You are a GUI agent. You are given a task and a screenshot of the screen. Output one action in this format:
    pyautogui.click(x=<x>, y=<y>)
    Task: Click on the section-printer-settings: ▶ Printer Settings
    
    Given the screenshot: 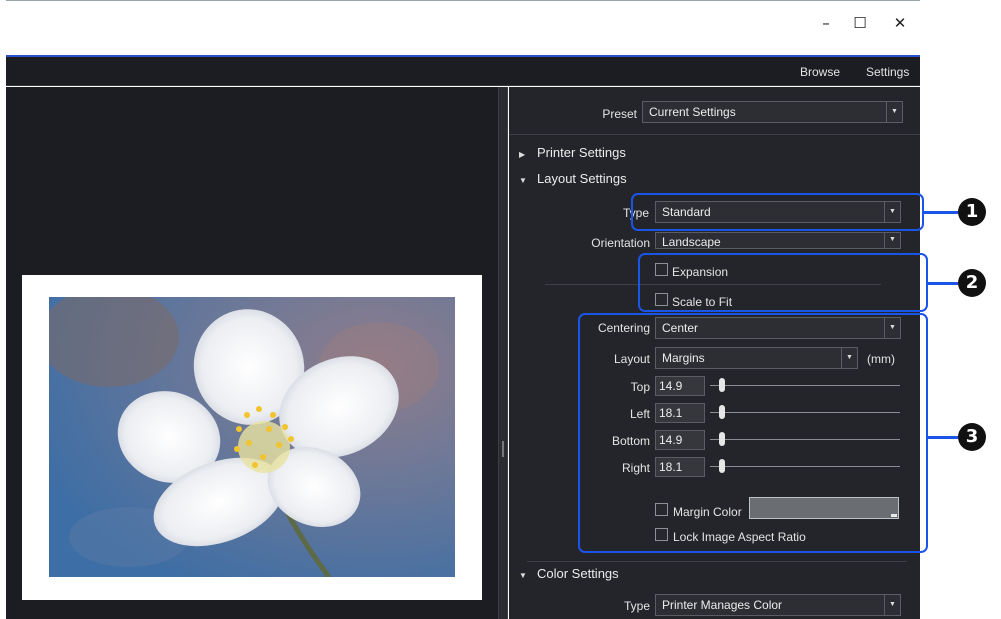 What is the action you would take?
    pyautogui.click(x=572, y=152)
    